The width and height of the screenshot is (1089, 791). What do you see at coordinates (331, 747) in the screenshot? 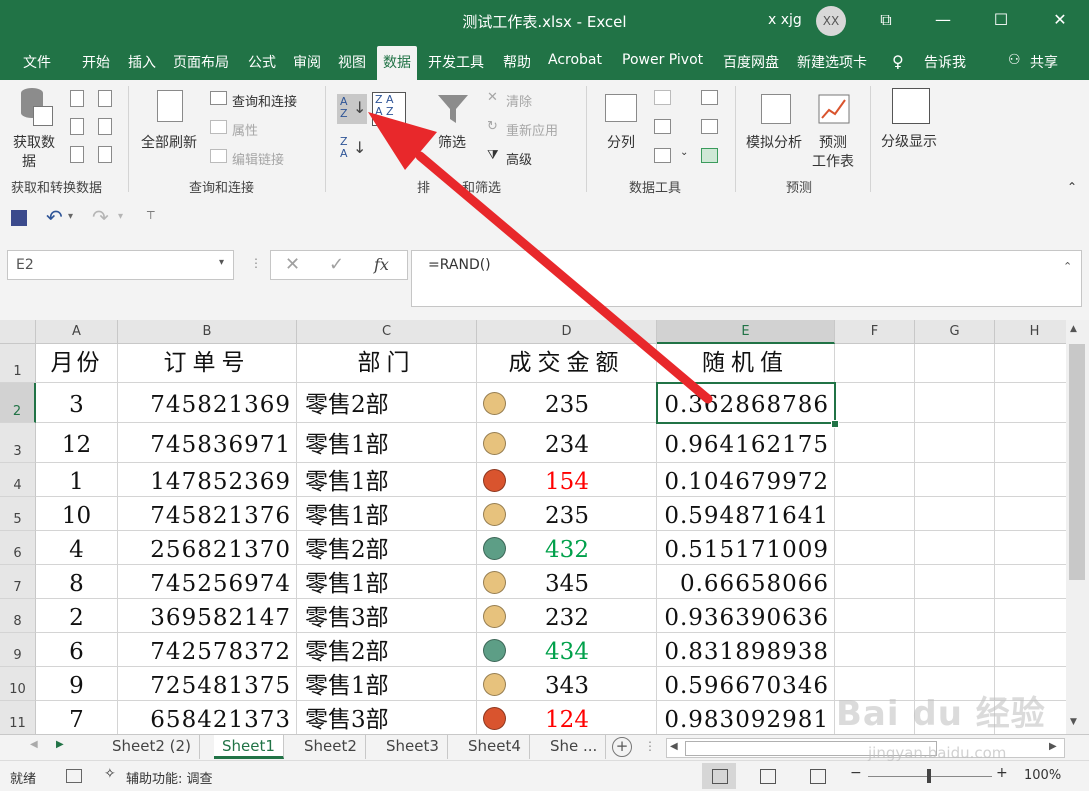
I see `sheet-tab-sheet2: Sheet2` at bounding box center [331, 747].